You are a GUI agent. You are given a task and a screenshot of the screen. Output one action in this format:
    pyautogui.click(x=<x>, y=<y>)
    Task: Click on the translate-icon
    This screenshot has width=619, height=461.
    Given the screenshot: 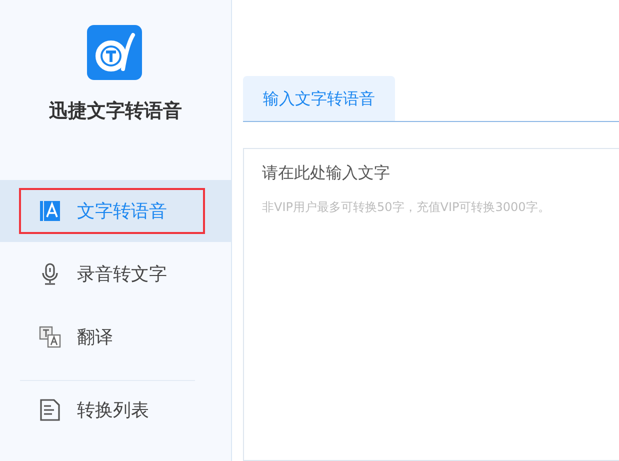 What is the action you would take?
    pyautogui.click(x=50, y=337)
    